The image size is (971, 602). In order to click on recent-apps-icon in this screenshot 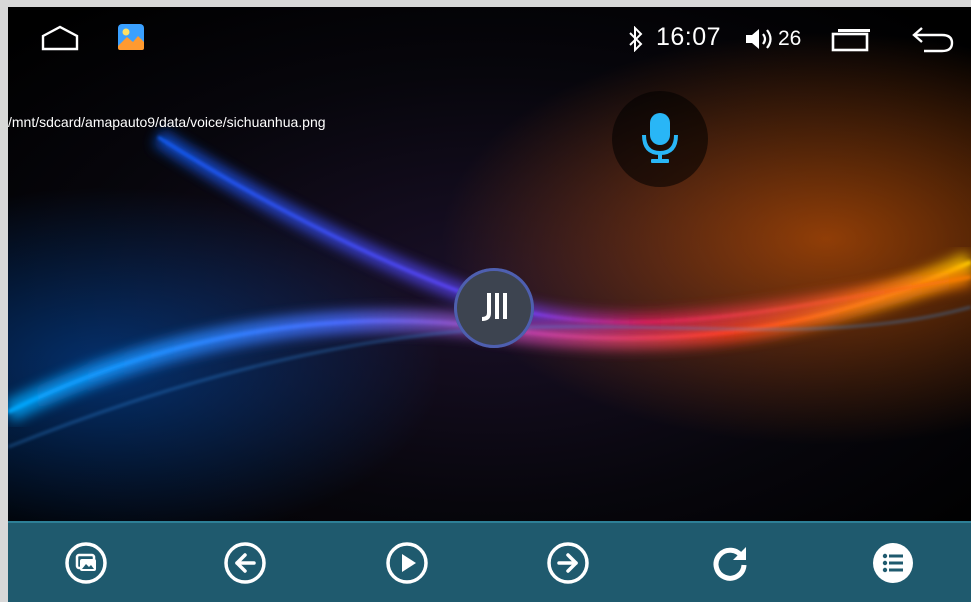, I will do `click(852, 41)`.